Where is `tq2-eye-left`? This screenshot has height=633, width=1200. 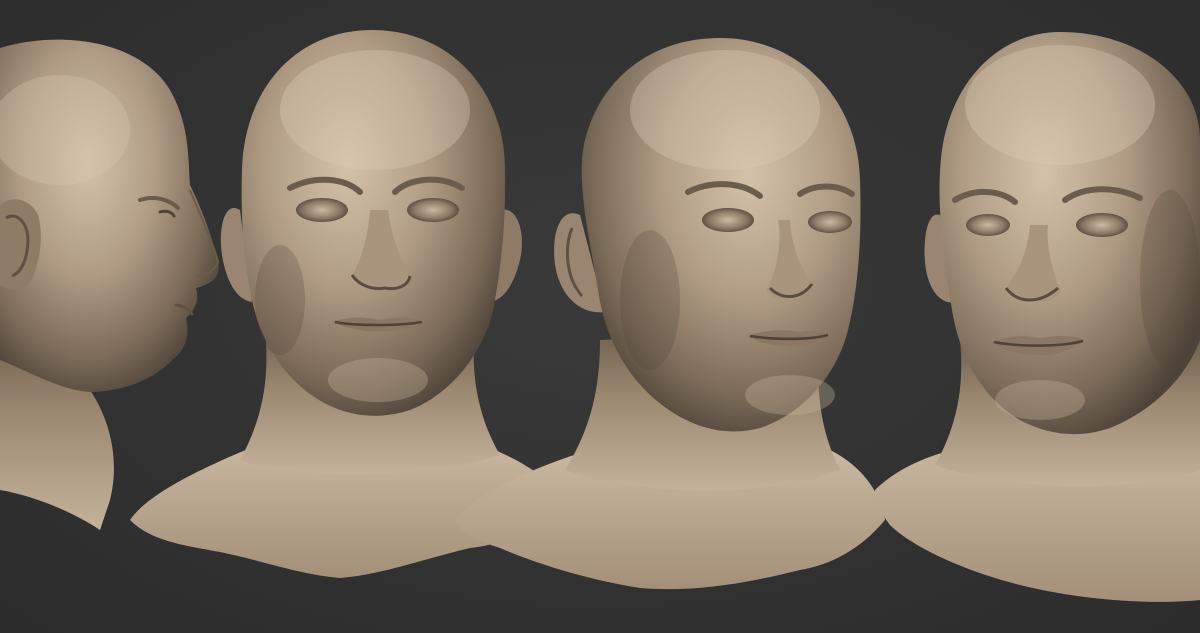 tq2-eye-left is located at coordinates (988, 225).